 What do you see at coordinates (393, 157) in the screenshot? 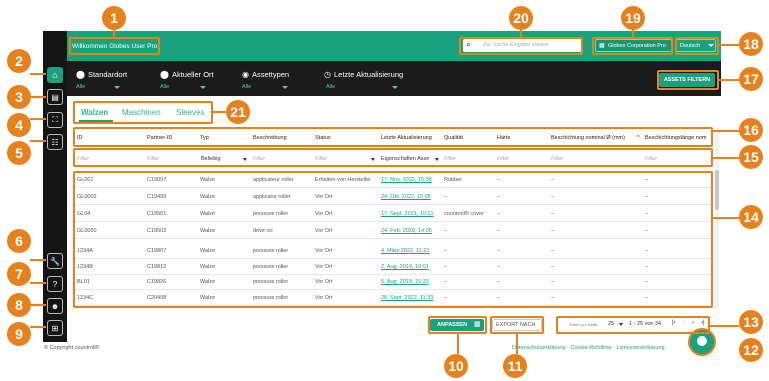
I see `outline-filters` at bounding box center [393, 157].